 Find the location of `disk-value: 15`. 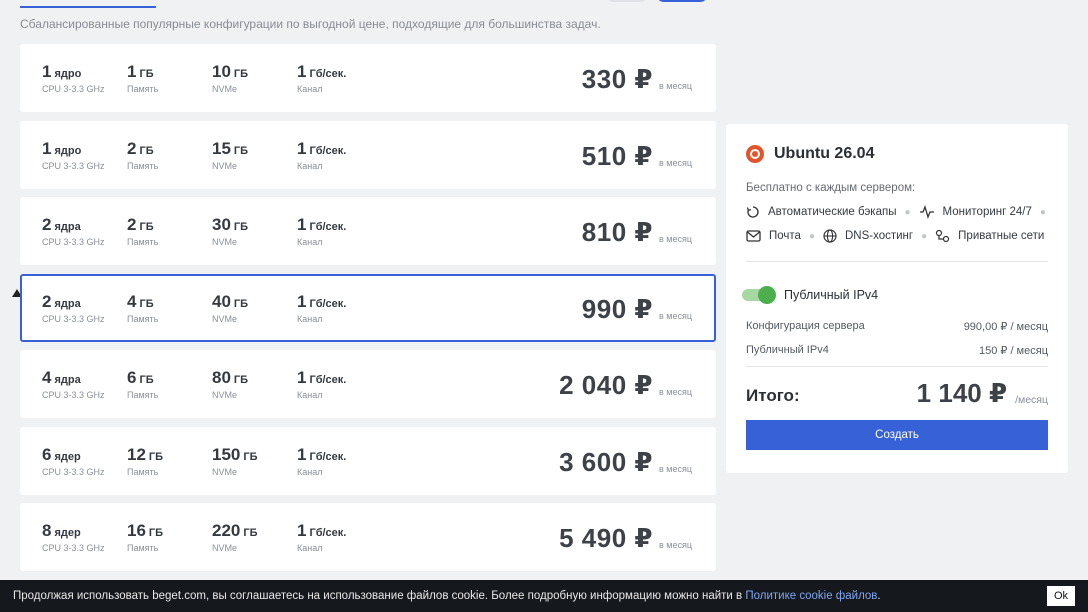

disk-value: 15 is located at coordinates (221, 148).